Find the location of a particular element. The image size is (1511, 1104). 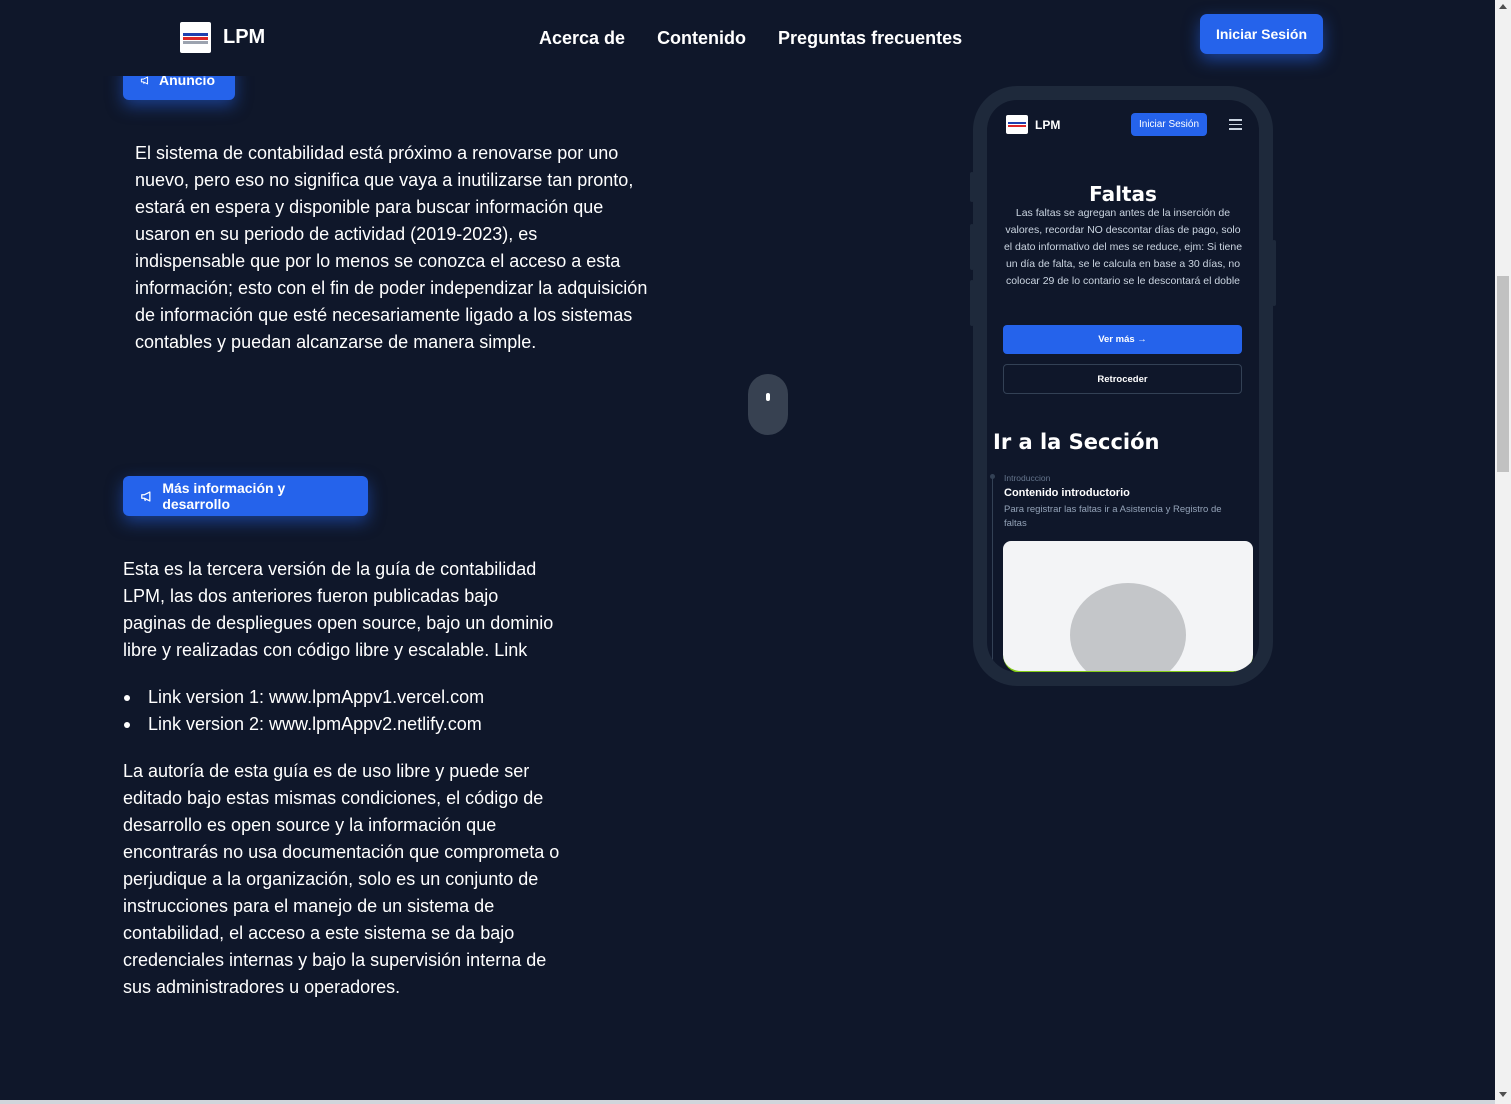

mouse-scroll-icon is located at coordinates (768, 404).